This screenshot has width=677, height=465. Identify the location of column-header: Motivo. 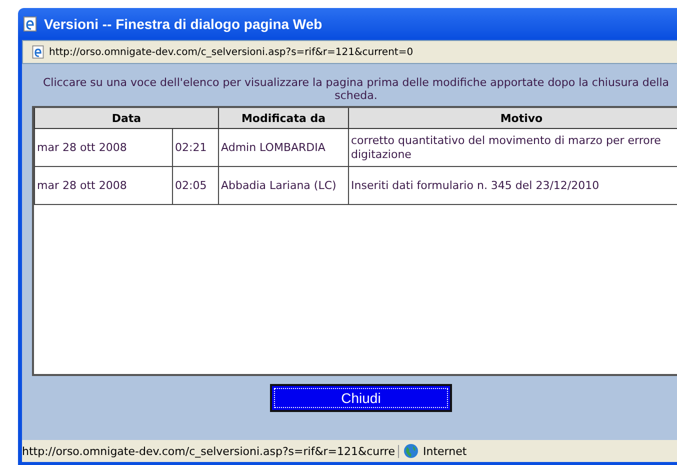
(512, 118).